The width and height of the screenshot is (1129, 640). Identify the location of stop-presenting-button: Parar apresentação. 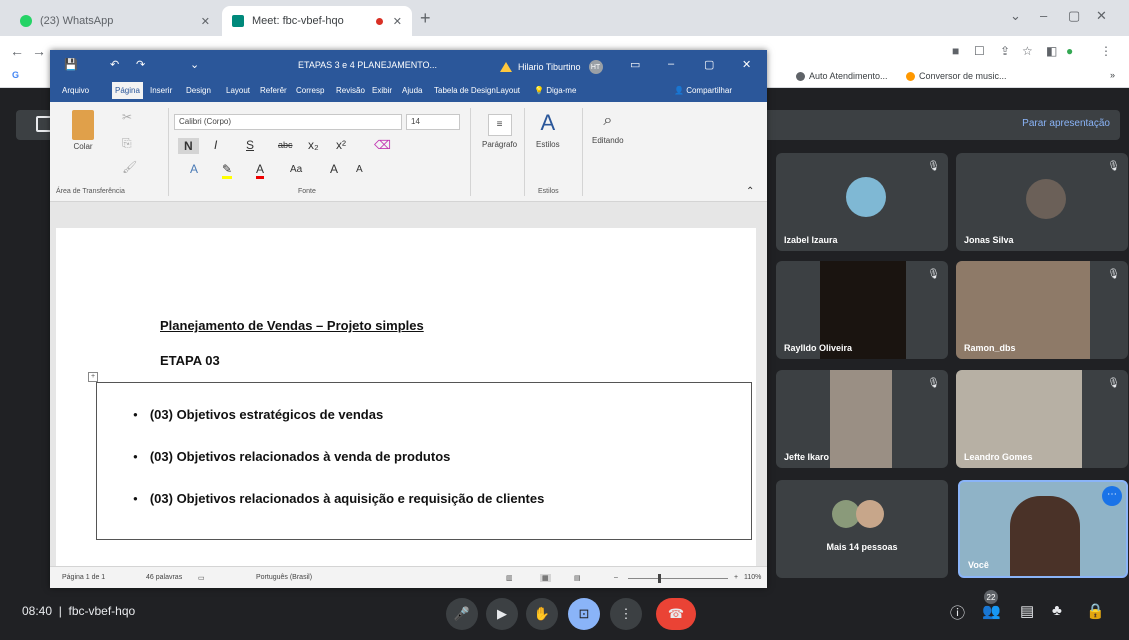
(1066, 123).